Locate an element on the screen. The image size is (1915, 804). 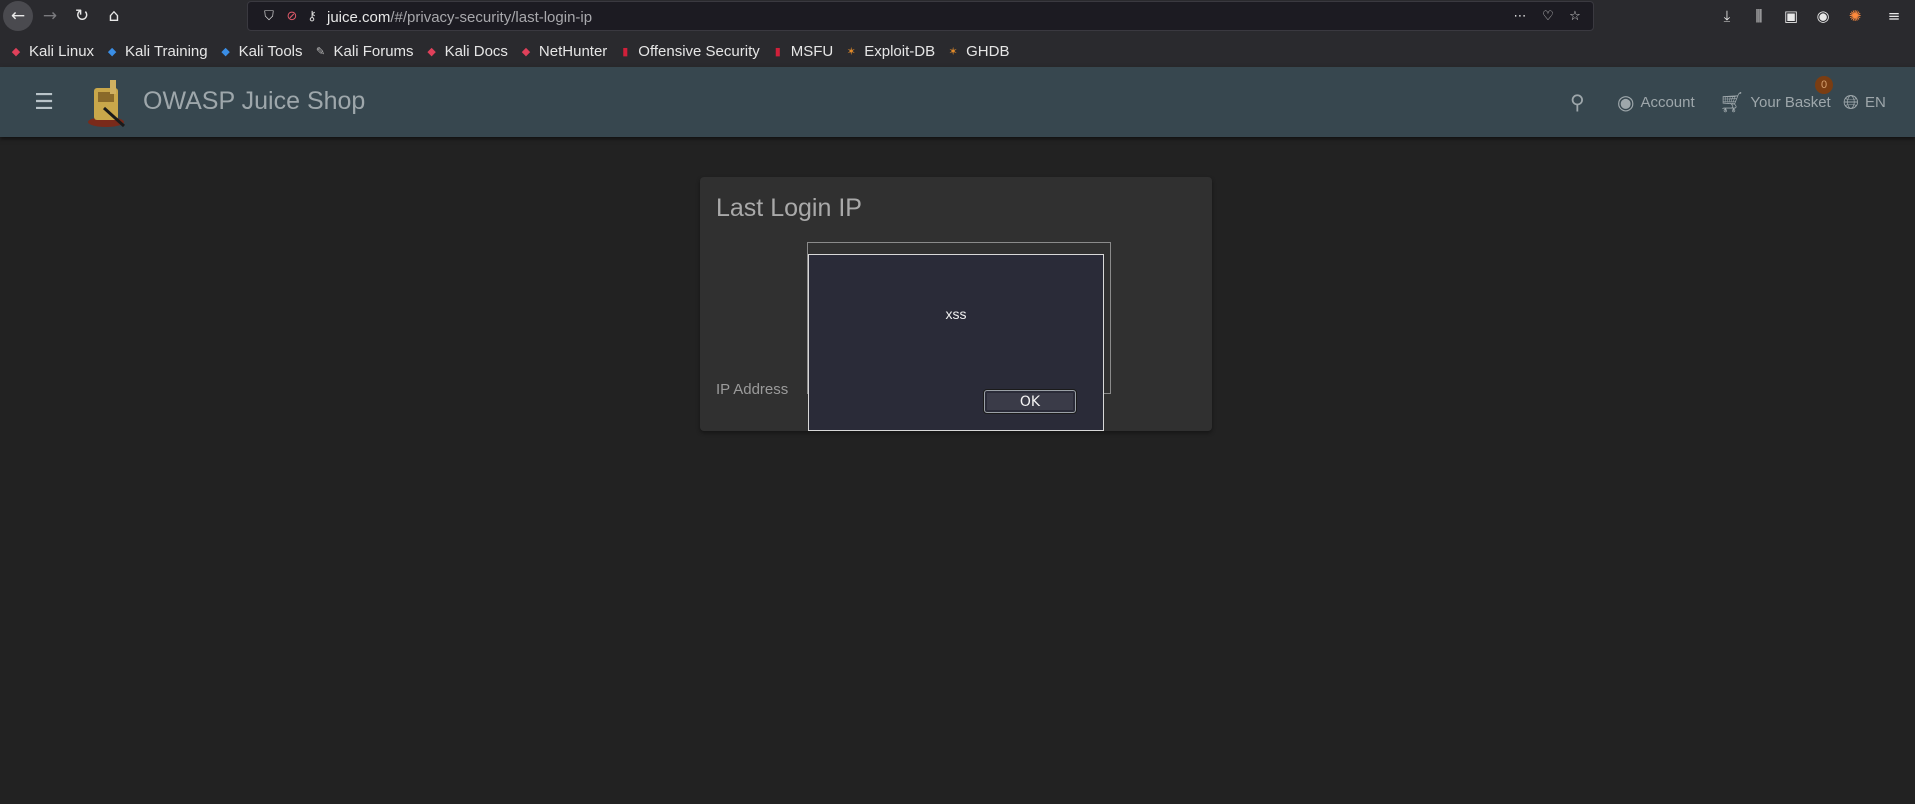
page-title: Last Login IP is located at coordinates (789, 208).